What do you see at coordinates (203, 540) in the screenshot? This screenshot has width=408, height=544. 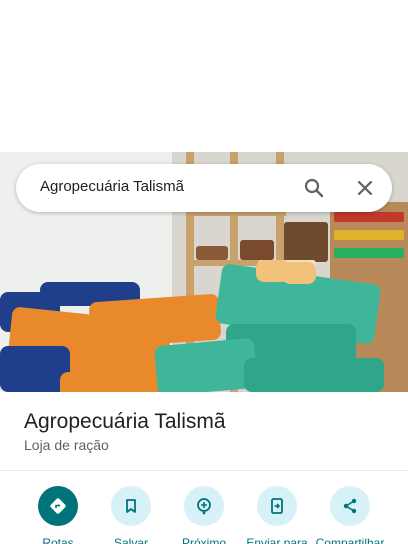 I see `nearby-label: Próximo` at bounding box center [203, 540].